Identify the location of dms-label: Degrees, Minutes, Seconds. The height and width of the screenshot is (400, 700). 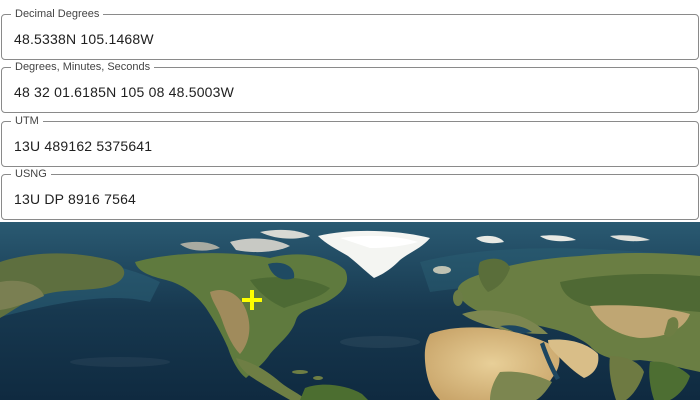
(83, 67).